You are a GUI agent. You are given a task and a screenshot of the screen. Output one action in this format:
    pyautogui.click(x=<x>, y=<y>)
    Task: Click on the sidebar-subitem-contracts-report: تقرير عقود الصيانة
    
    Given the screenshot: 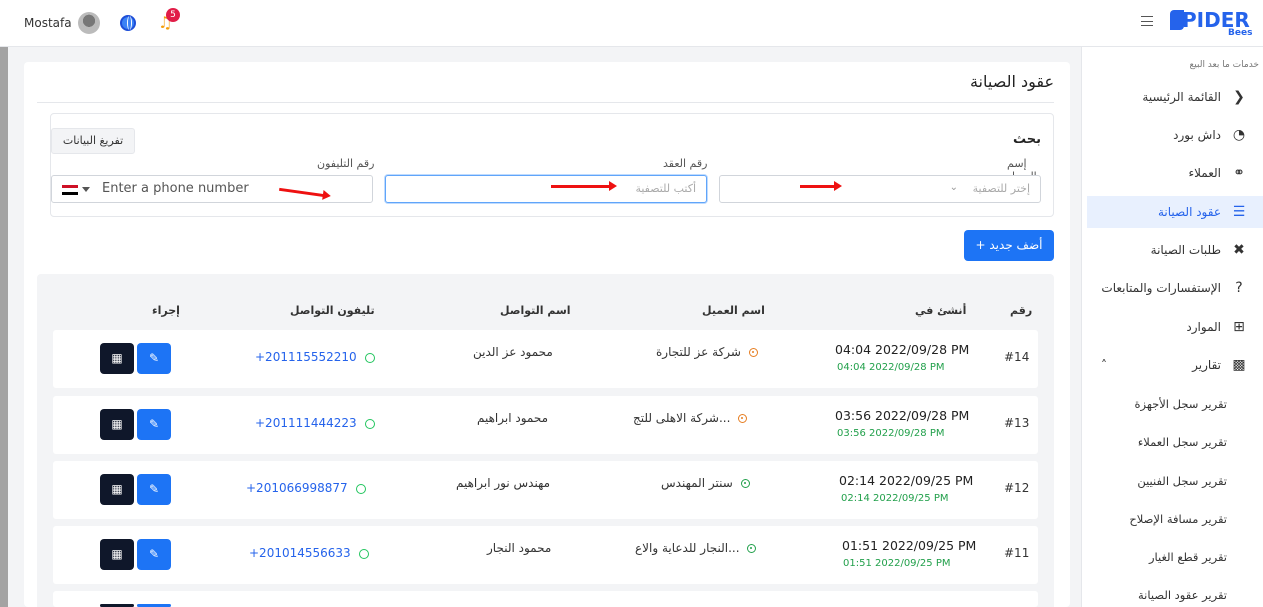 What is the action you would take?
    pyautogui.click(x=1182, y=595)
    